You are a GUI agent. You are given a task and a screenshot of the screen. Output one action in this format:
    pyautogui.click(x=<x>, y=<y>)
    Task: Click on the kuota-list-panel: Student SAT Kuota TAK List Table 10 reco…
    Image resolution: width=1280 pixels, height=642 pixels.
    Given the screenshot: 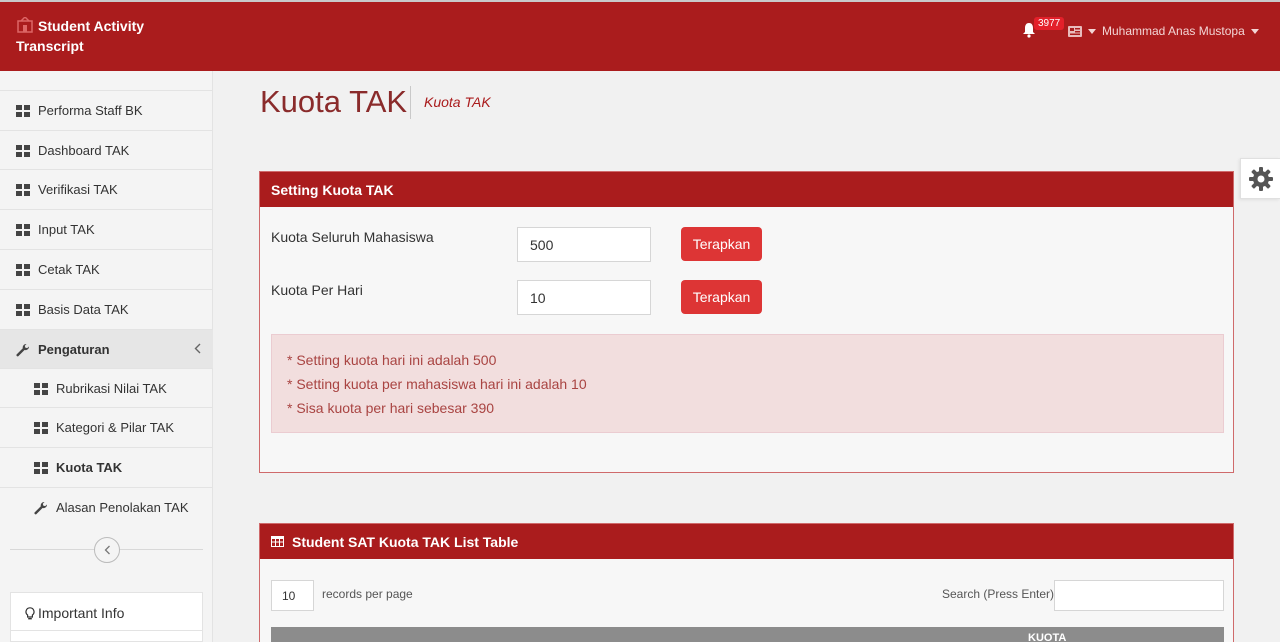 What is the action you would take?
    pyautogui.click(x=746, y=582)
    